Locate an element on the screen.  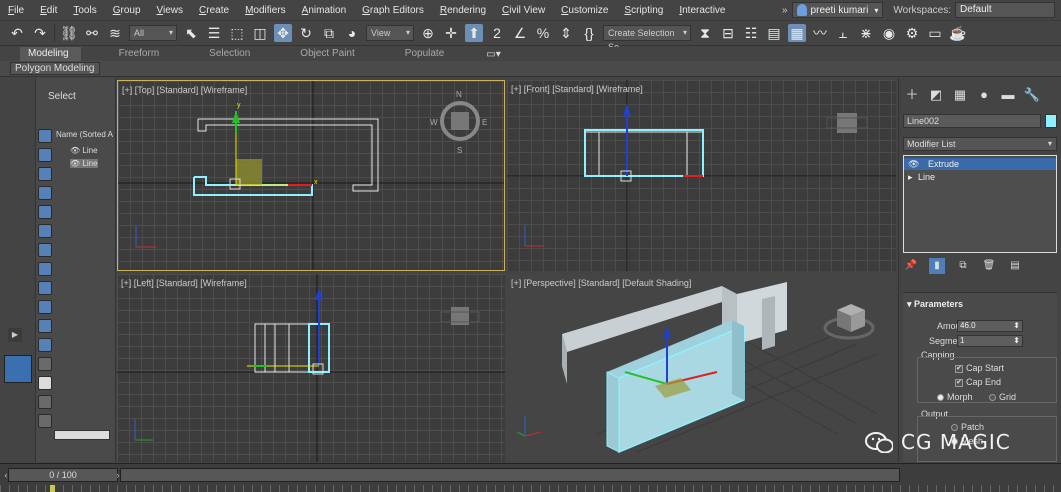
segments-spinner: 1 is located at coordinates (990, 341).